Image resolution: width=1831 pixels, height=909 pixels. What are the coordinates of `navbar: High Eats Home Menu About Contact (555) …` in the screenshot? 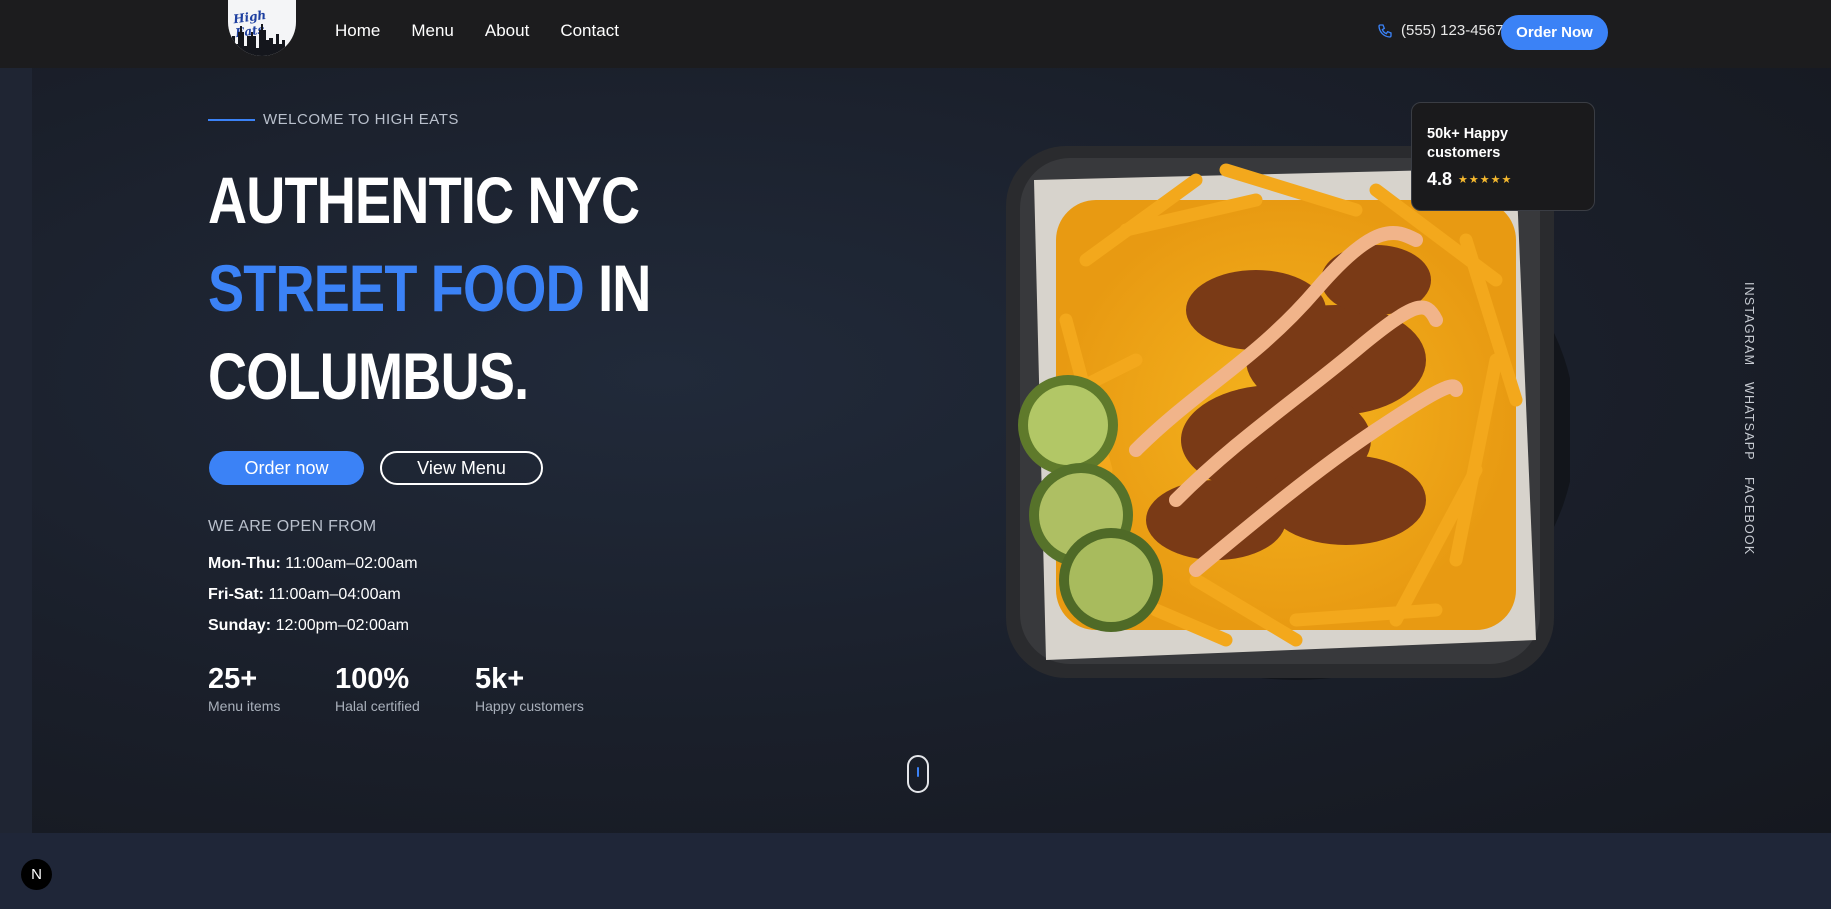 It's located at (915, 34).